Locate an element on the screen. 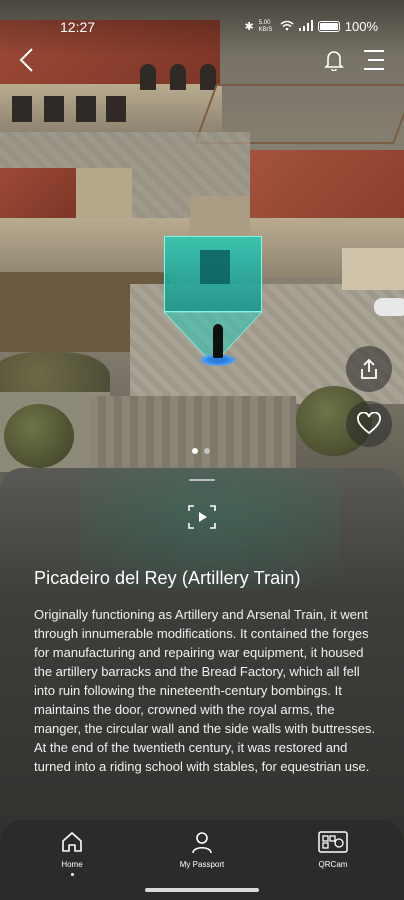  bell-icon is located at coordinates (334, 61).